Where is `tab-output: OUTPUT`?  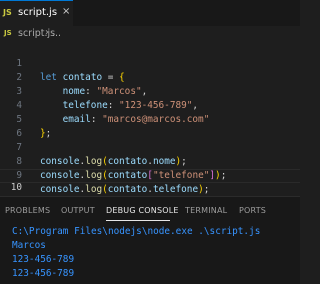 tab-output: OUTPUT is located at coordinates (78, 210).